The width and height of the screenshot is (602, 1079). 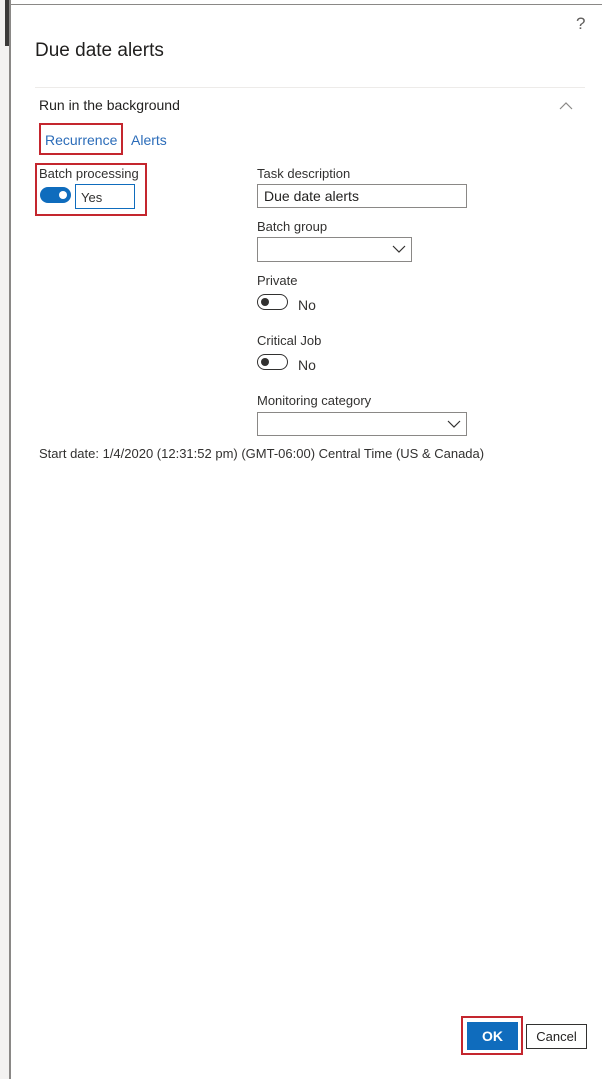 What do you see at coordinates (109, 105) in the screenshot?
I see `section-title: Run in the background` at bounding box center [109, 105].